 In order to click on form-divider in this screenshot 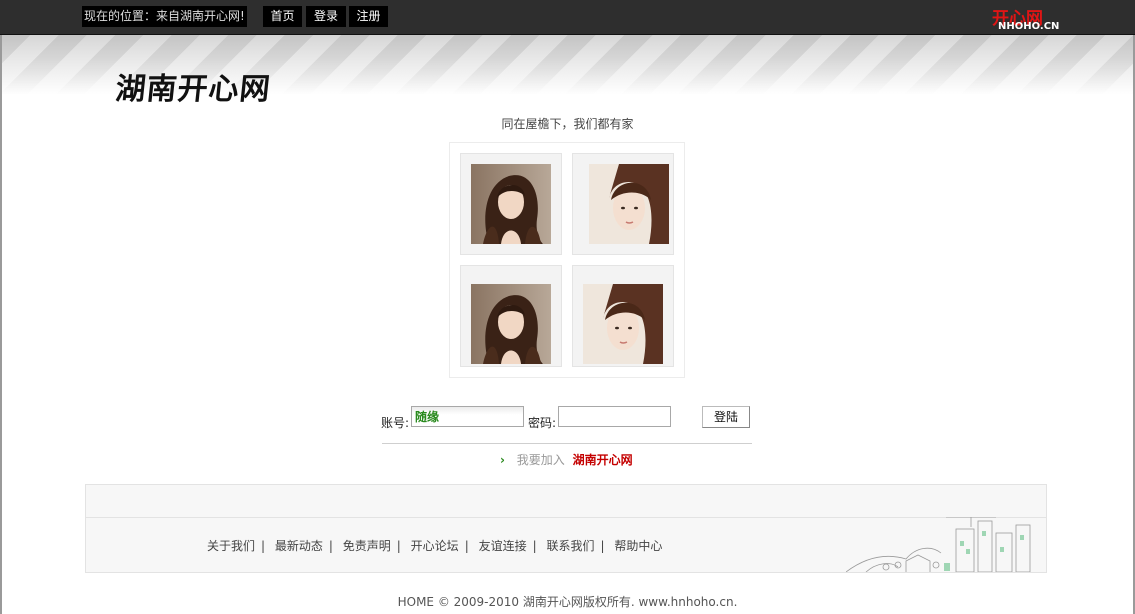, I will do `click(567, 443)`.